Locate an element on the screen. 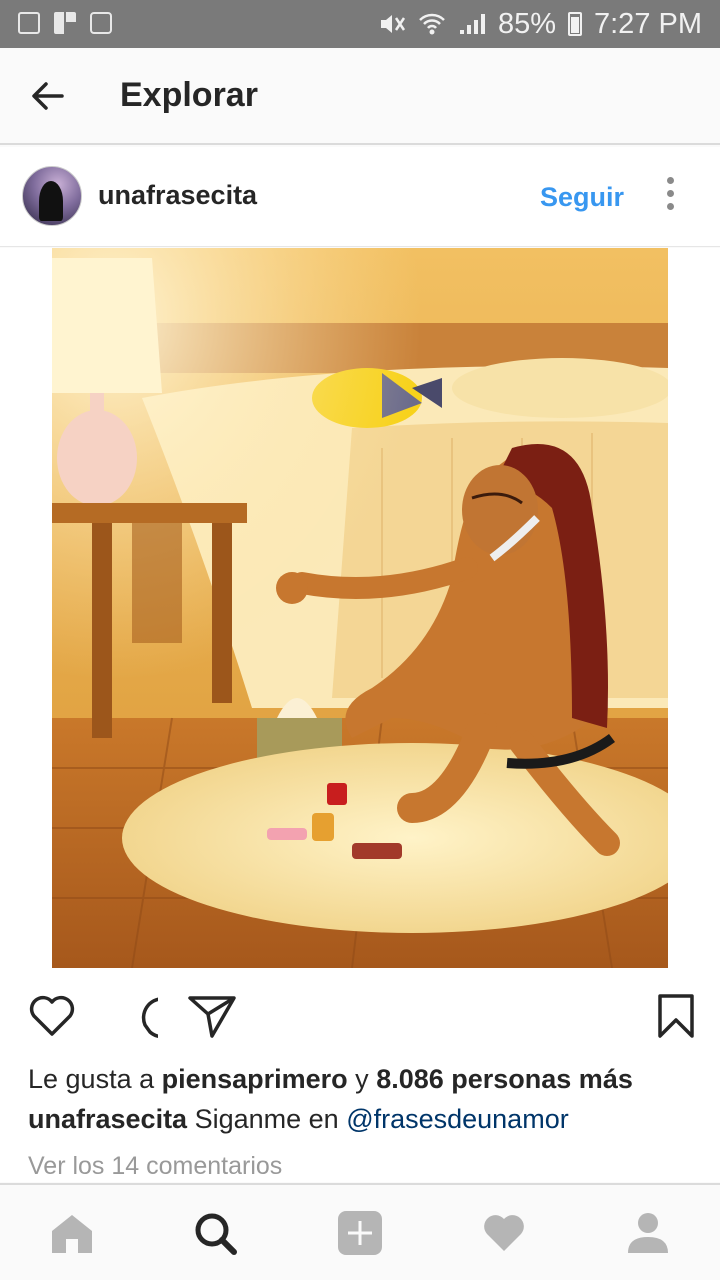 The height and width of the screenshot is (1280, 720). share-icon is located at coordinates (212, 1016).